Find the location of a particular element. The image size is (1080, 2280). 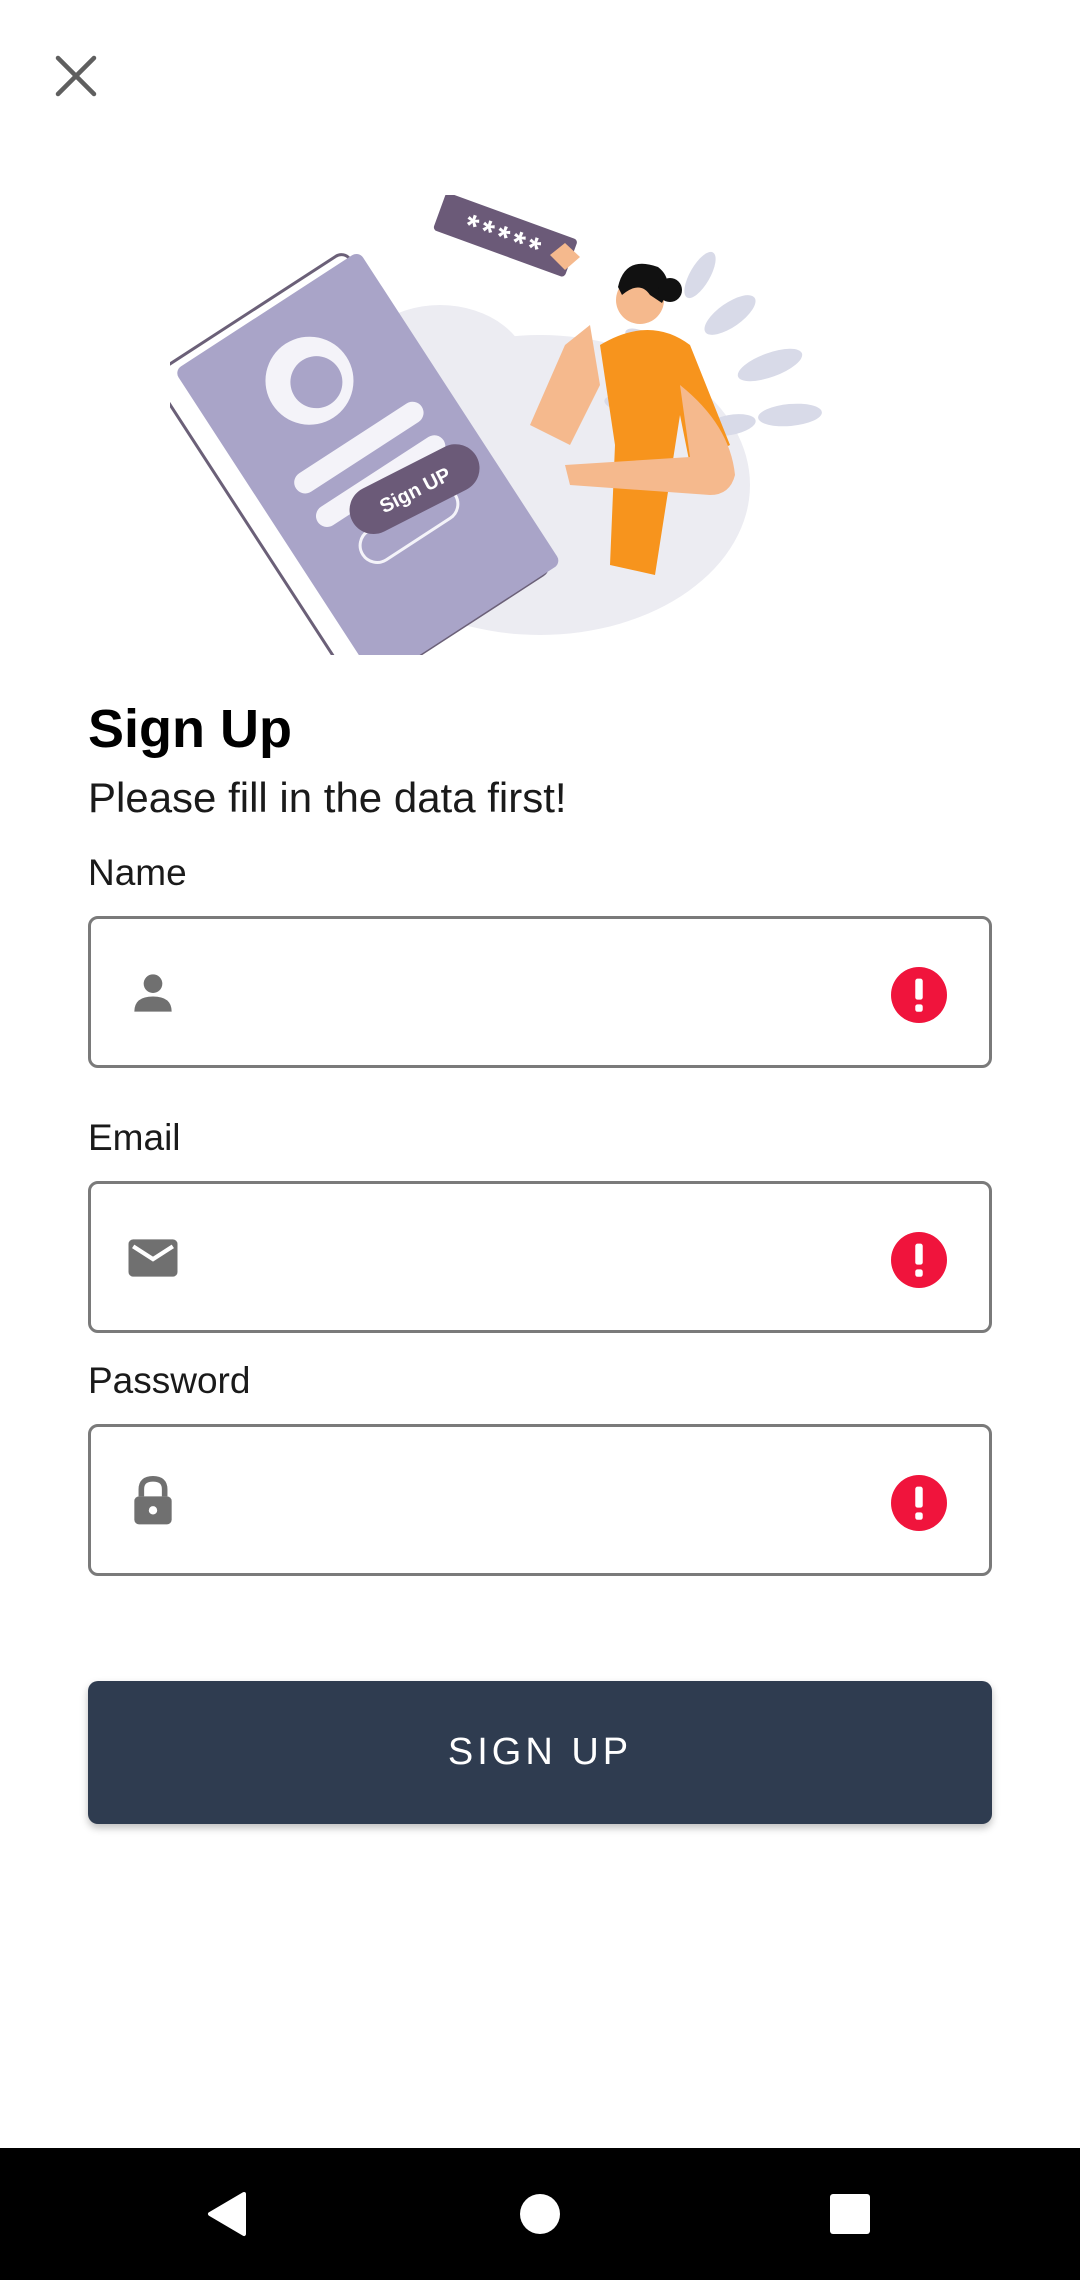

name-field is located at coordinates (540, 992).